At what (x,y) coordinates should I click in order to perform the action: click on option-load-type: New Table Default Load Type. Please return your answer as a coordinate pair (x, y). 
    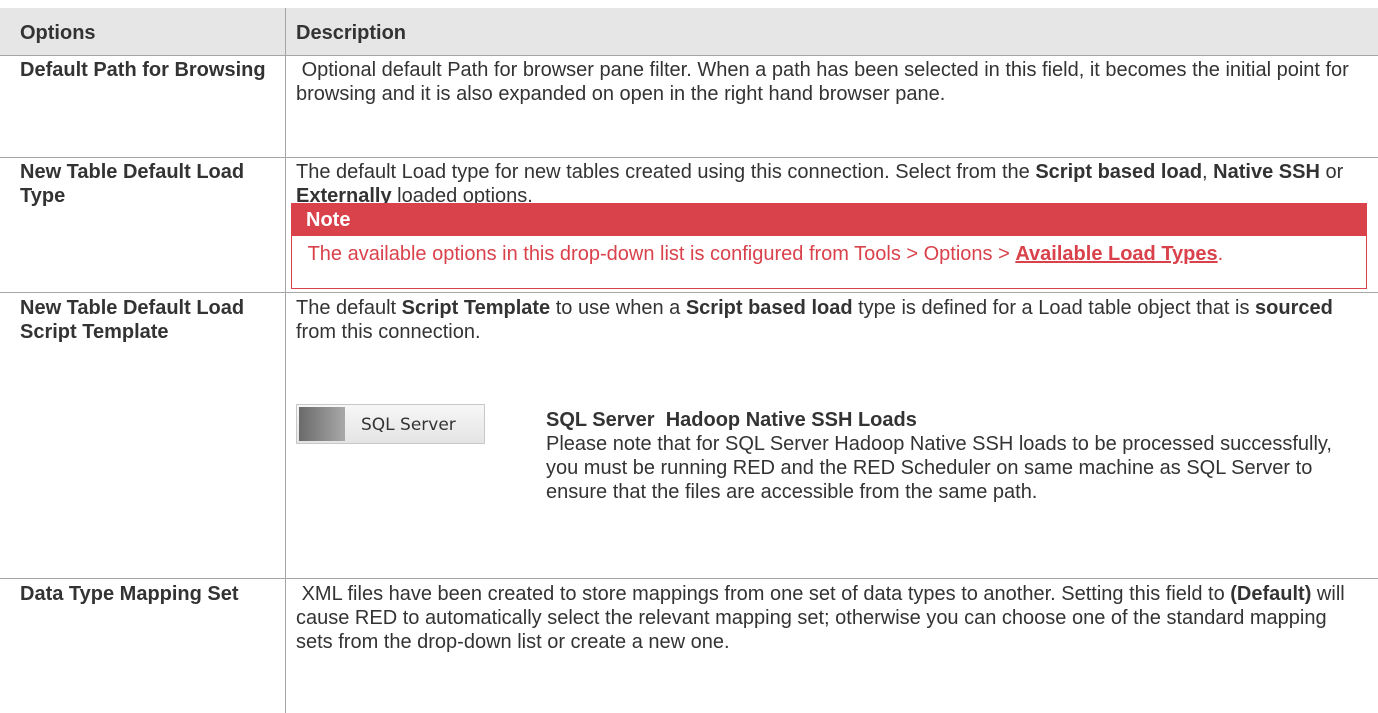
    Looking at the image, I should click on (132, 184).